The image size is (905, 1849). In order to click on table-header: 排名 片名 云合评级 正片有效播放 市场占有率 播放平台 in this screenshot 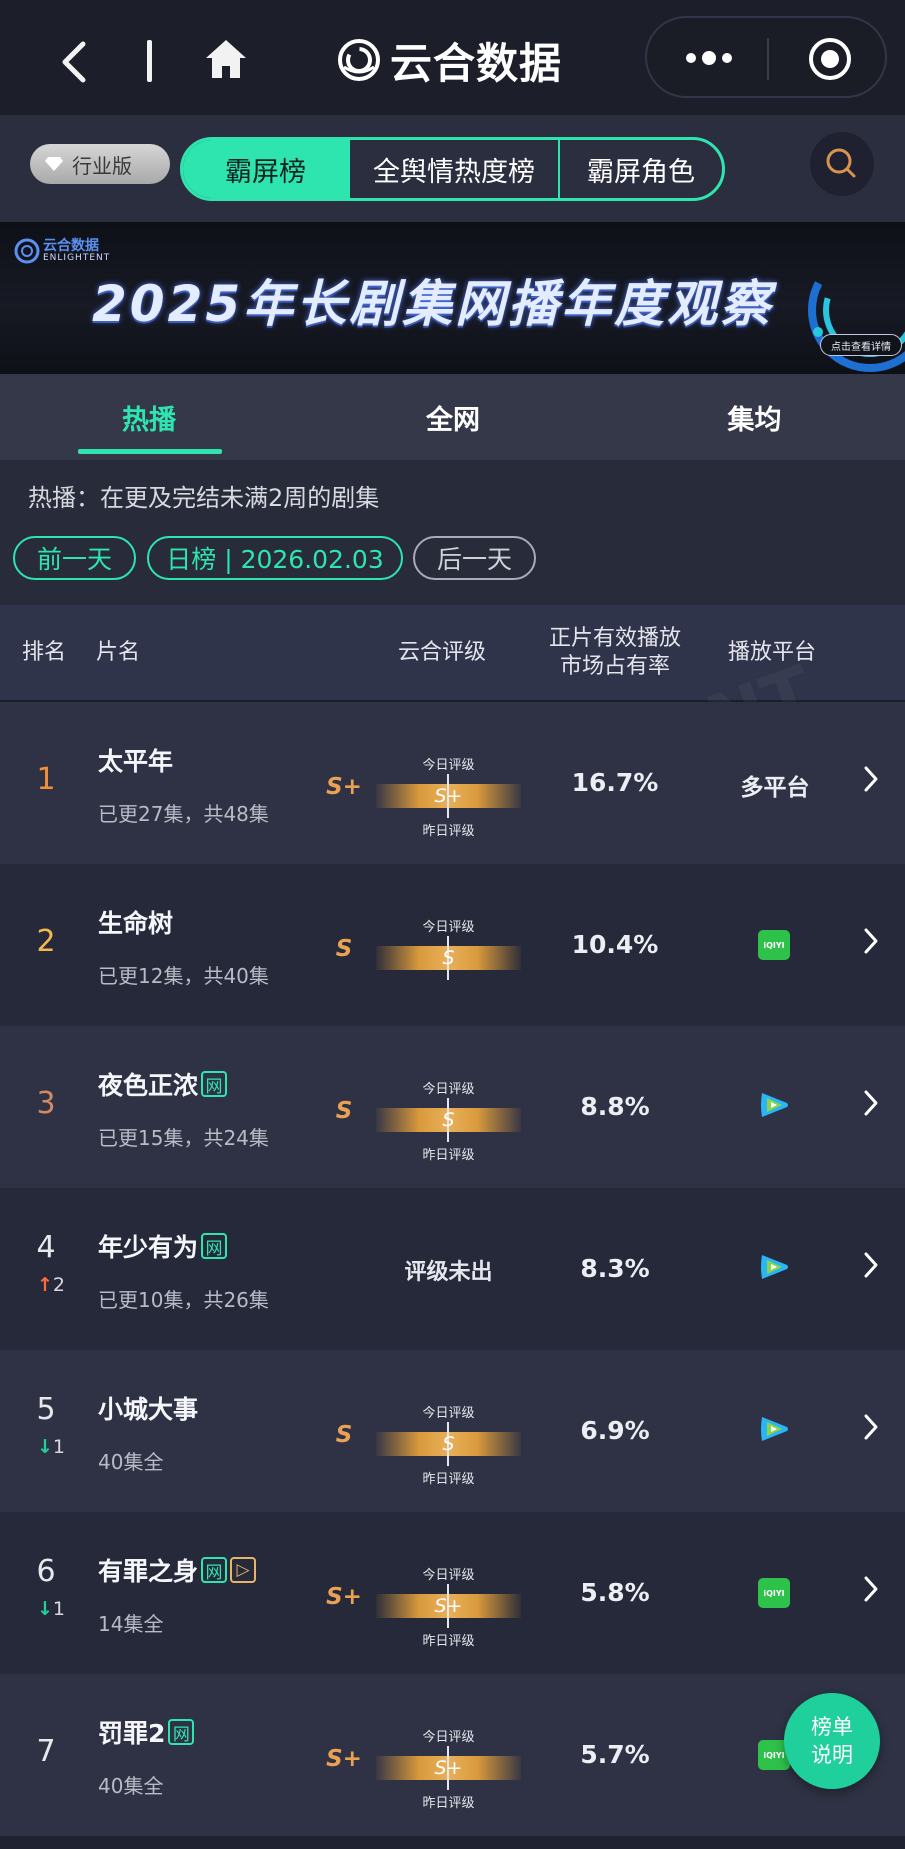, I will do `click(452, 653)`.